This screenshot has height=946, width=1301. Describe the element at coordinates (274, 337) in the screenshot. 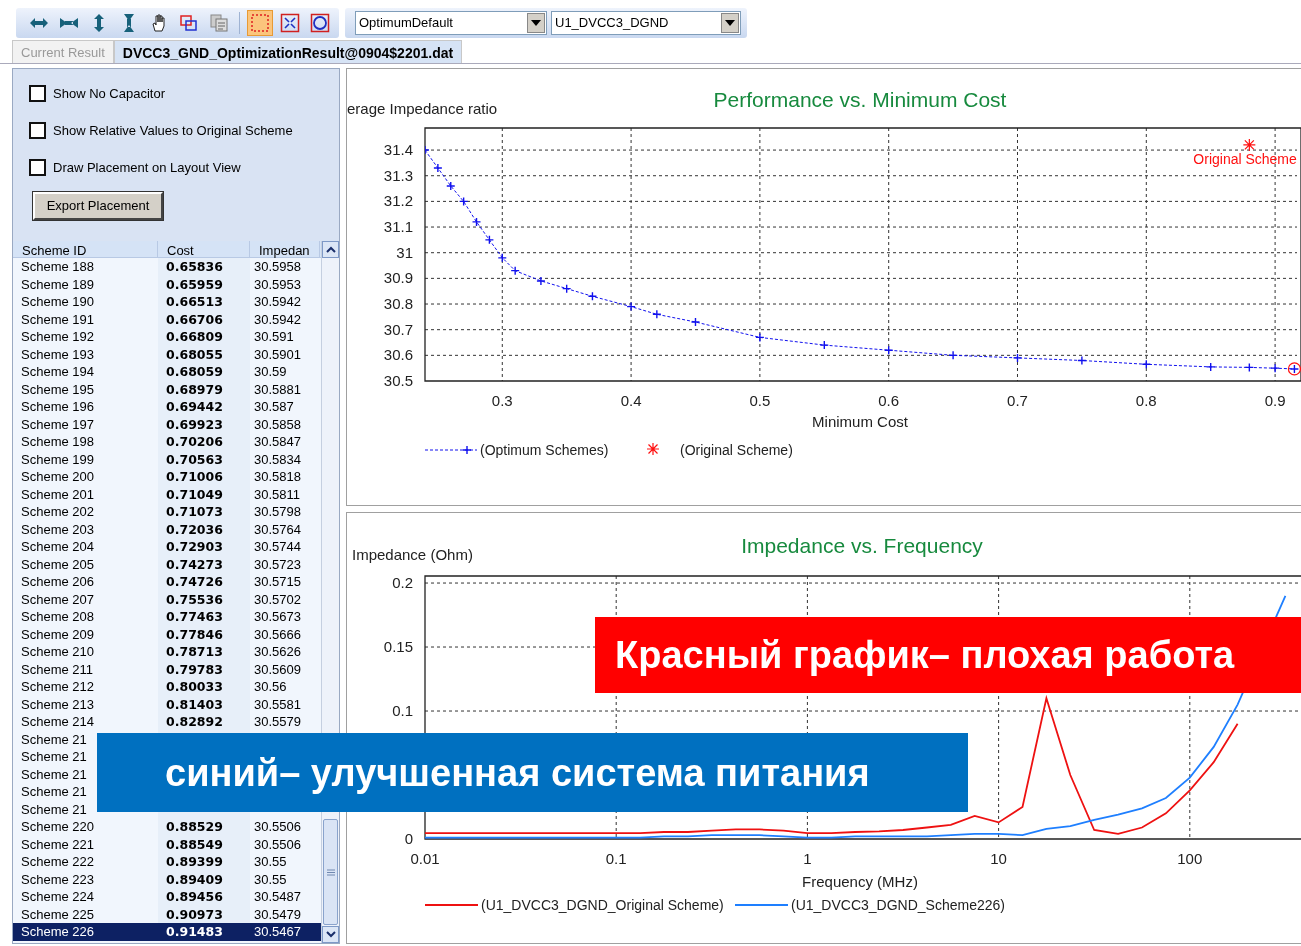

I see `table-cell-text: 30.591` at that location.